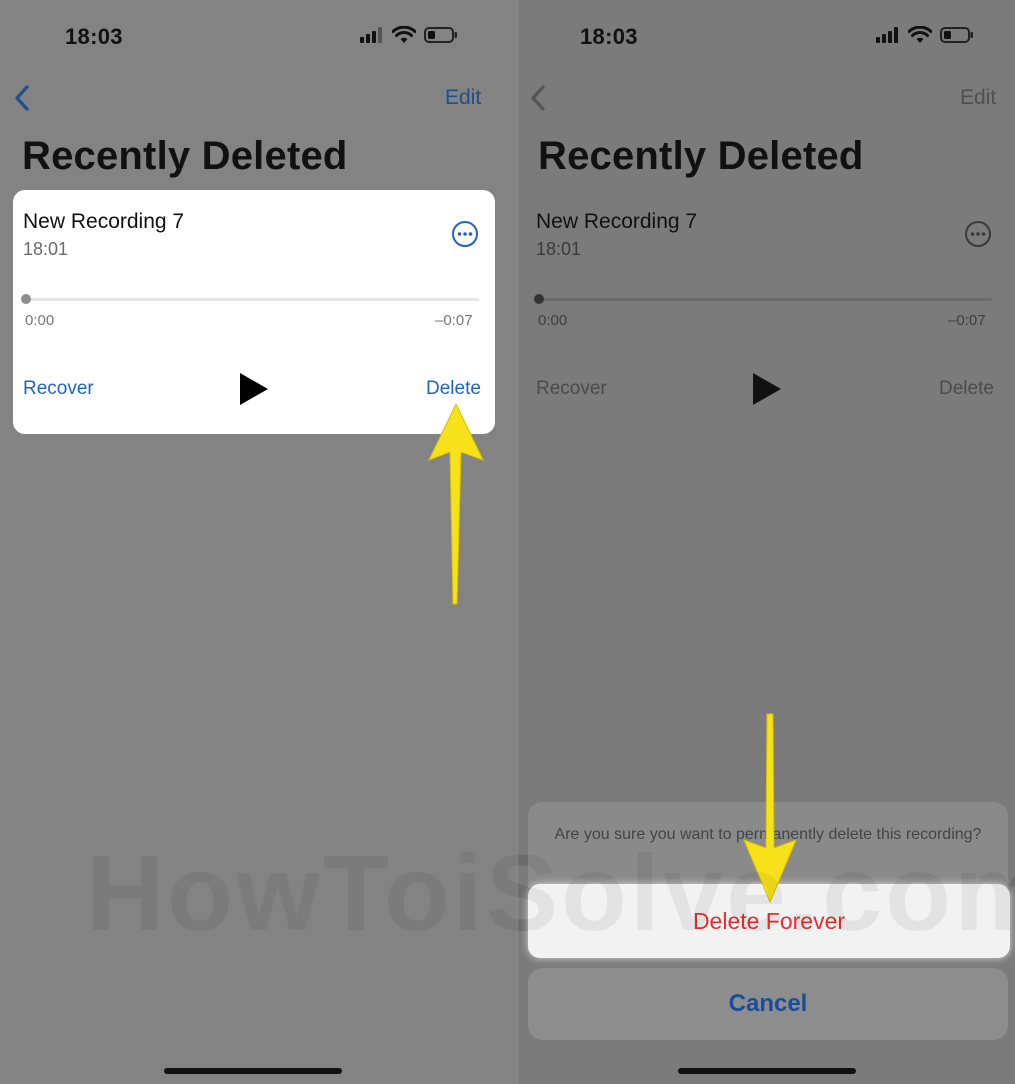 The height and width of the screenshot is (1084, 1015). I want to click on watermark-text: HowToiSolve.com, so click(550, 892).